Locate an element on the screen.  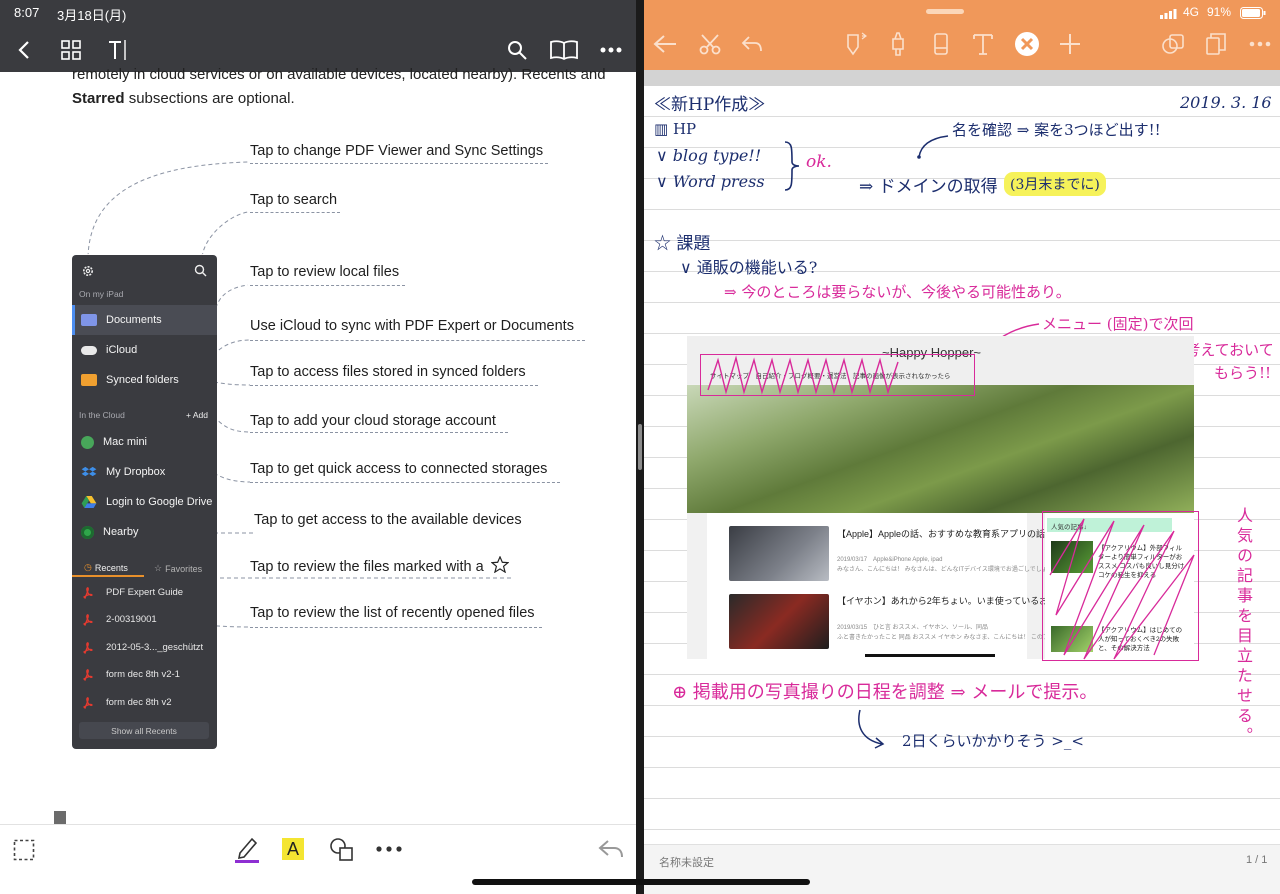
scroll-indicator is located at coordinates (60, 817).